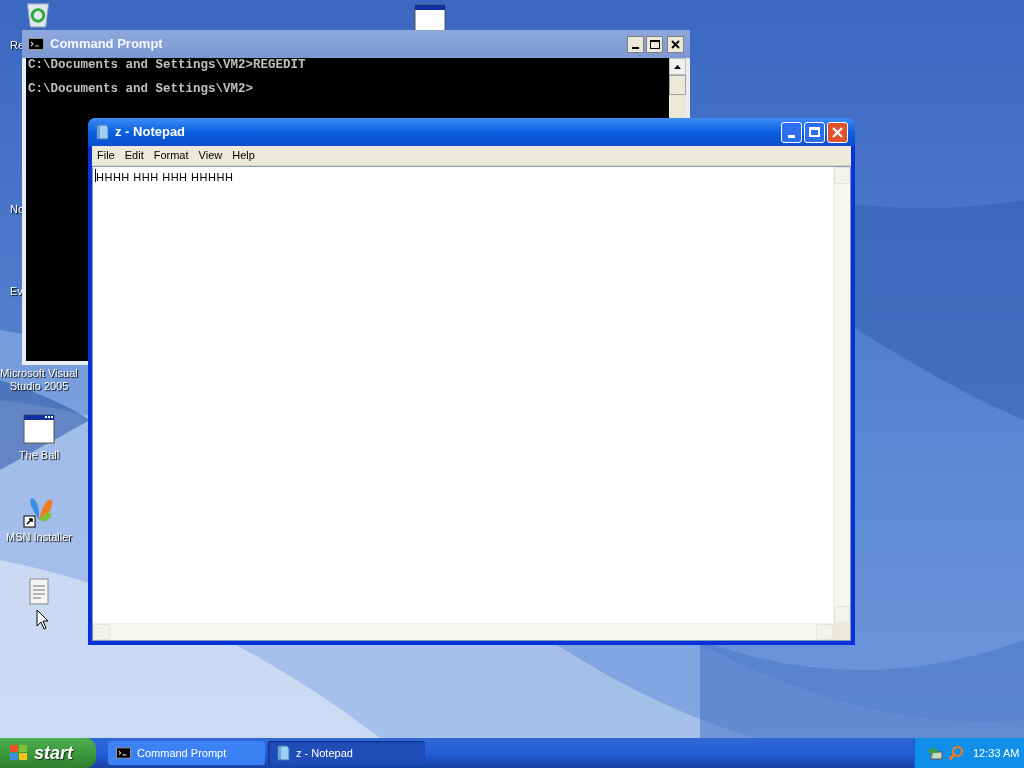 Image resolution: width=1024 pixels, height=768 pixels. I want to click on mouse-pointer-icon, so click(42, 619).